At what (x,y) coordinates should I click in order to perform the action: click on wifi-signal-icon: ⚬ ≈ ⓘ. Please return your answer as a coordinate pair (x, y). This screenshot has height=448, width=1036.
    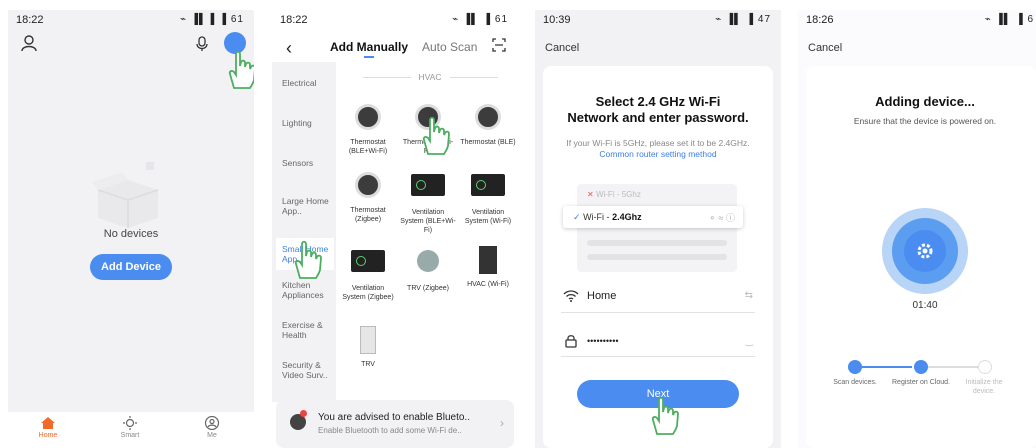
    Looking at the image, I should click on (721, 218).